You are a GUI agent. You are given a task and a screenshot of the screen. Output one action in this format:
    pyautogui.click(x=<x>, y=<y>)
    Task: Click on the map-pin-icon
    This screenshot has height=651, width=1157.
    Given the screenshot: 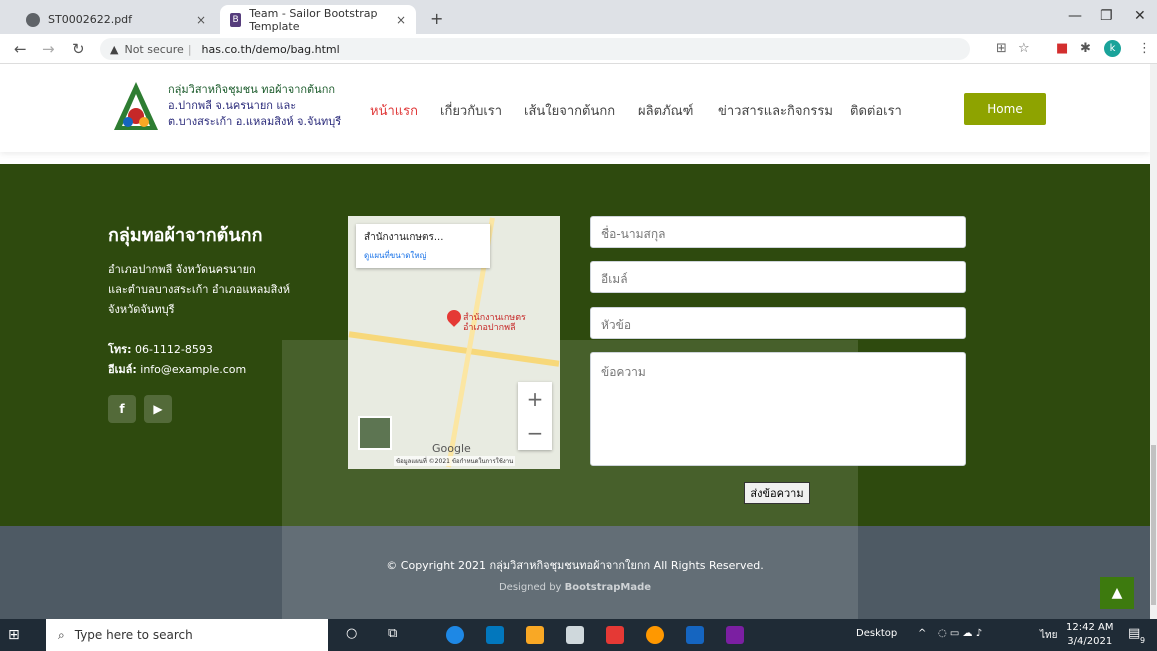 What is the action you would take?
    pyautogui.click(x=454, y=317)
    